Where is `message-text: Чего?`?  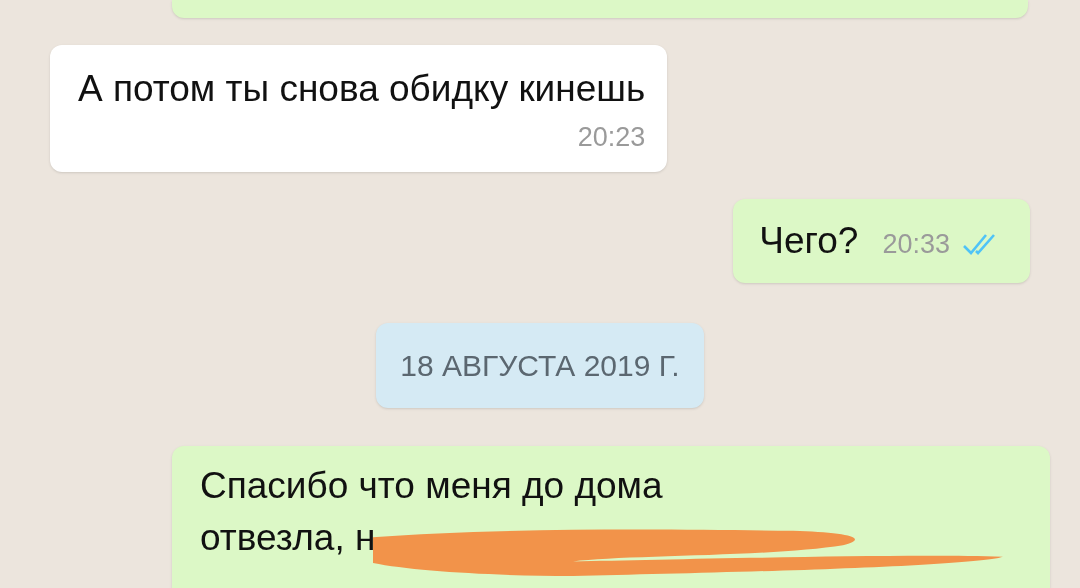 message-text: Чего? is located at coordinates (809, 240).